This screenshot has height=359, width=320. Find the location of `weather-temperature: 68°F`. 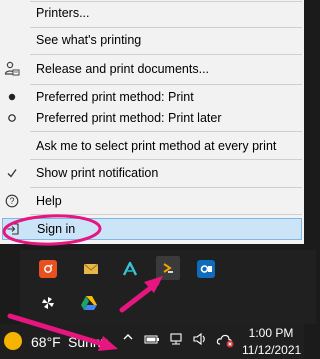

weather-temperature: 68°F is located at coordinates (46, 342).